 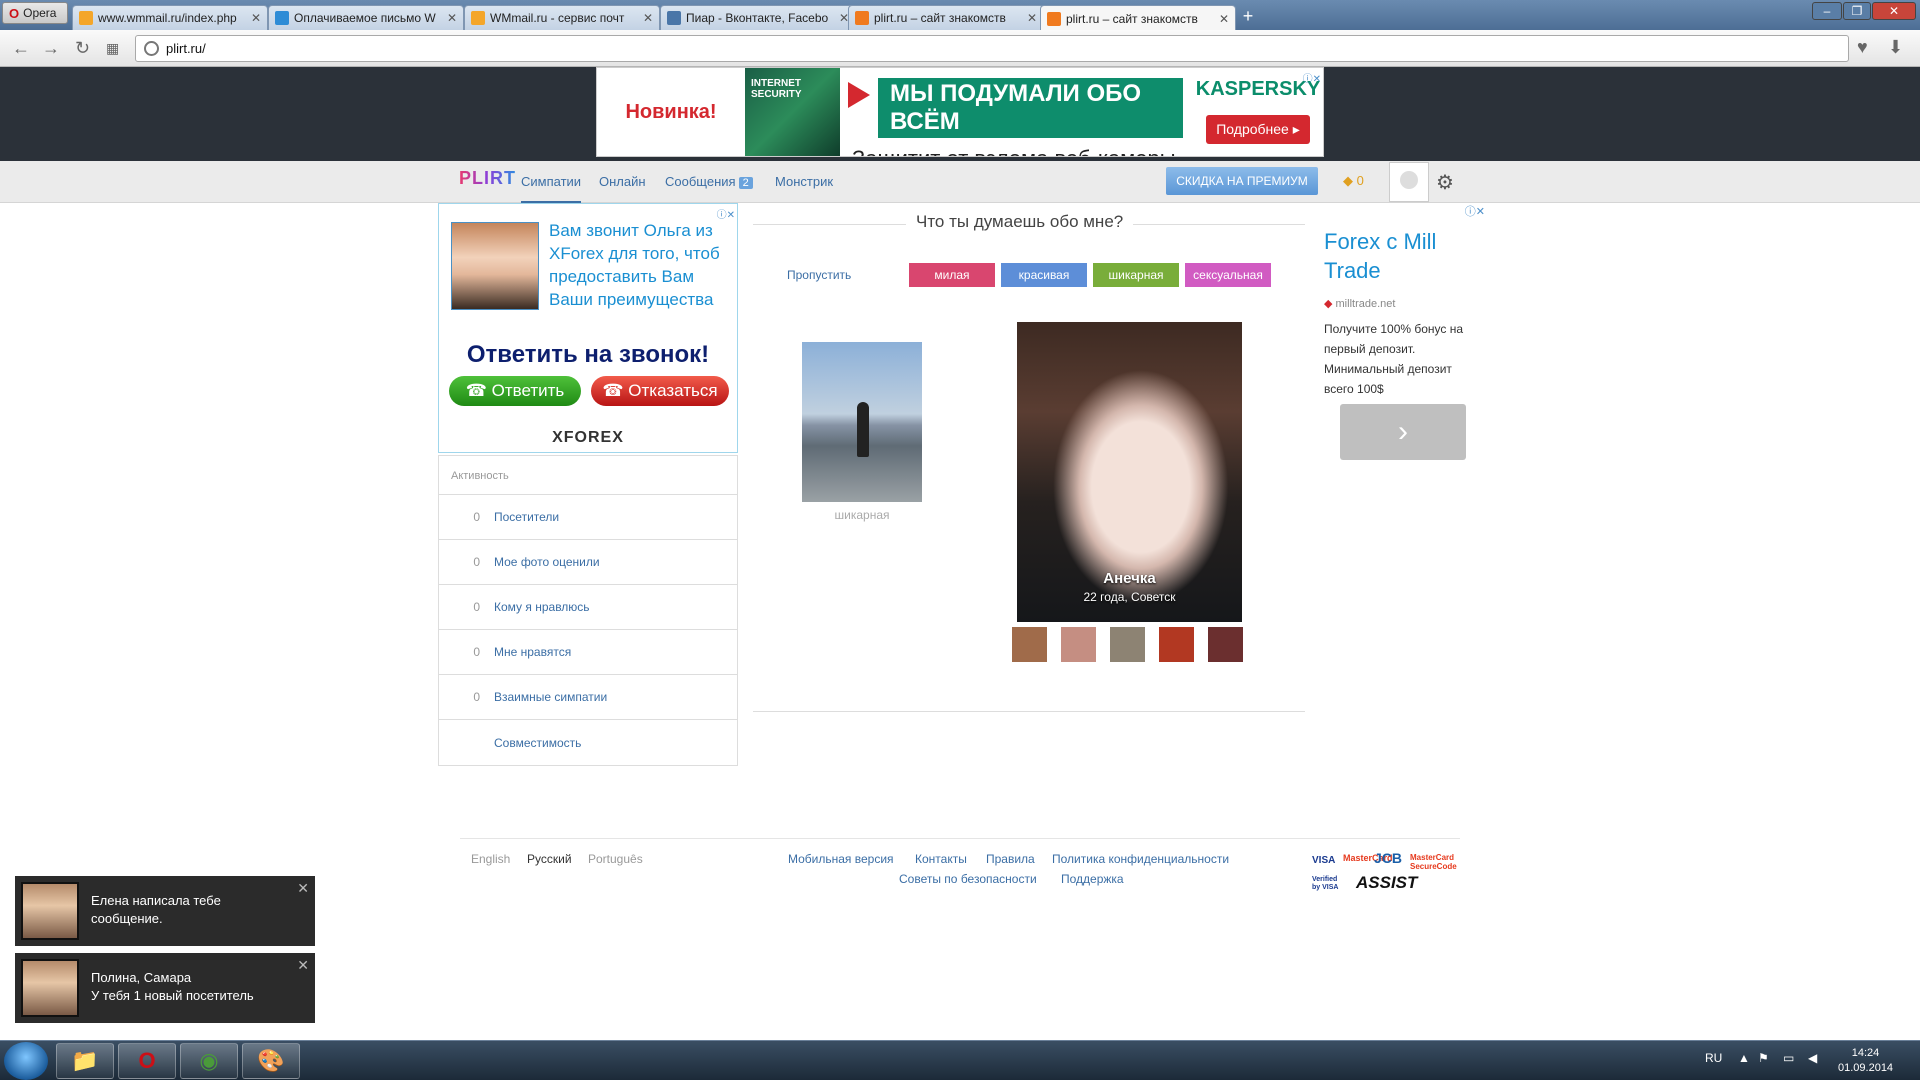 What do you see at coordinates (1763, 1058) in the screenshot?
I see `flag-icon: ⚑` at bounding box center [1763, 1058].